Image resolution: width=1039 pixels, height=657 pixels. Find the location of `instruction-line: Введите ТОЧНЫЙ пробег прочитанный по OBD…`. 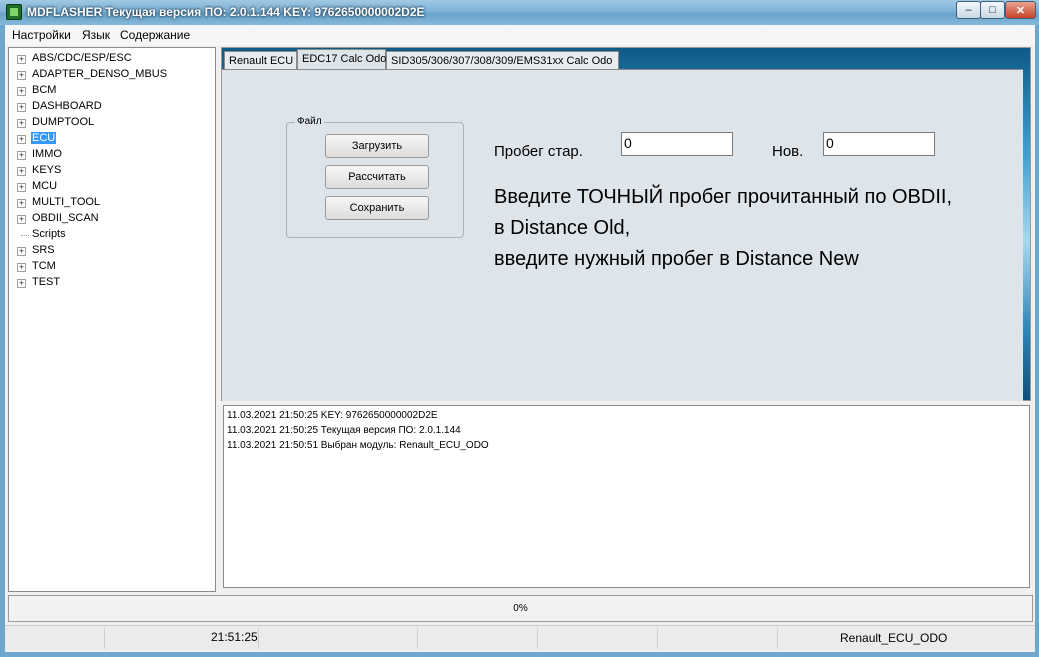

instruction-line: Введите ТОЧНЫЙ пробег прочитанный по OBD… is located at coordinates (723, 197).